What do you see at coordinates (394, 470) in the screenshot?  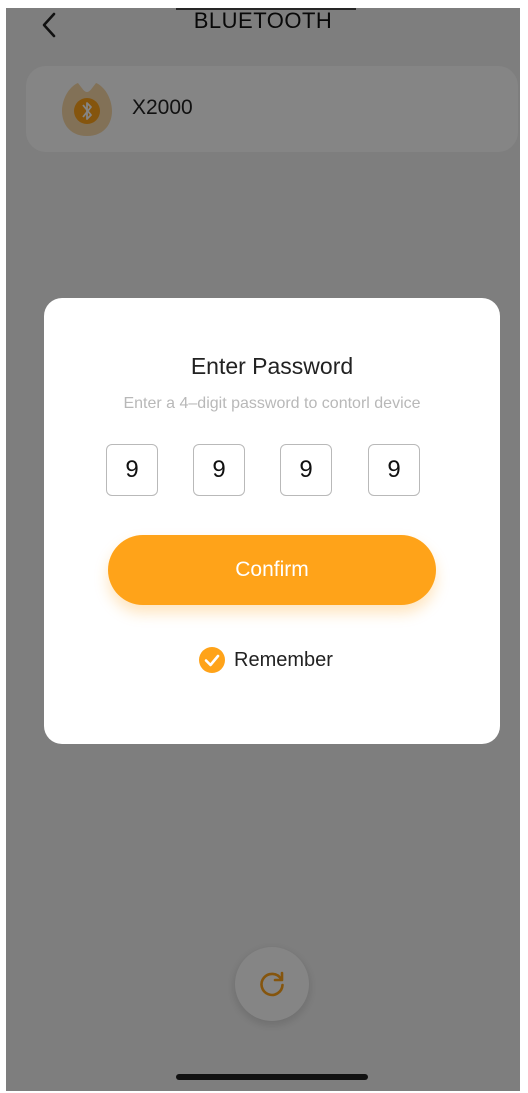 I see `pin-digit-4: 9` at bounding box center [394, 470].